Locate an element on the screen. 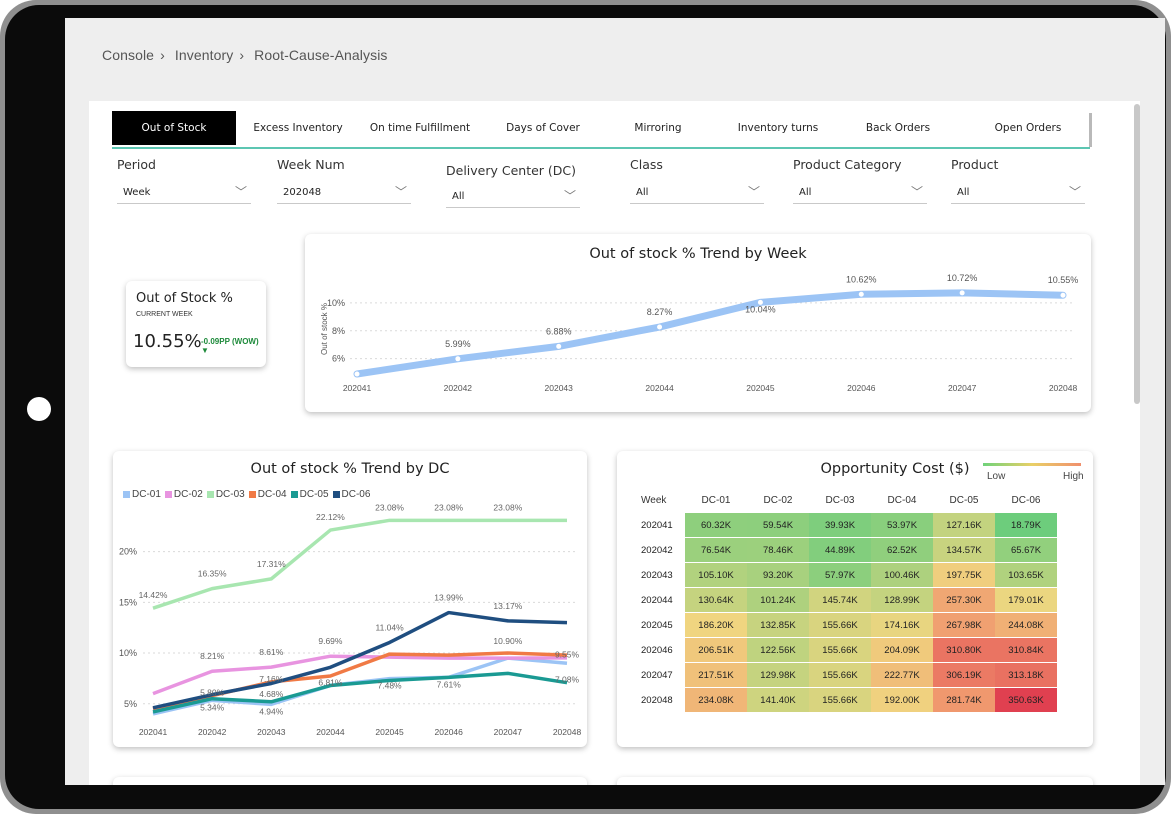 The height and width of the screenshot is (814, 1171). heatmap-cell: 101.24K is located at coordinates (778, 600).